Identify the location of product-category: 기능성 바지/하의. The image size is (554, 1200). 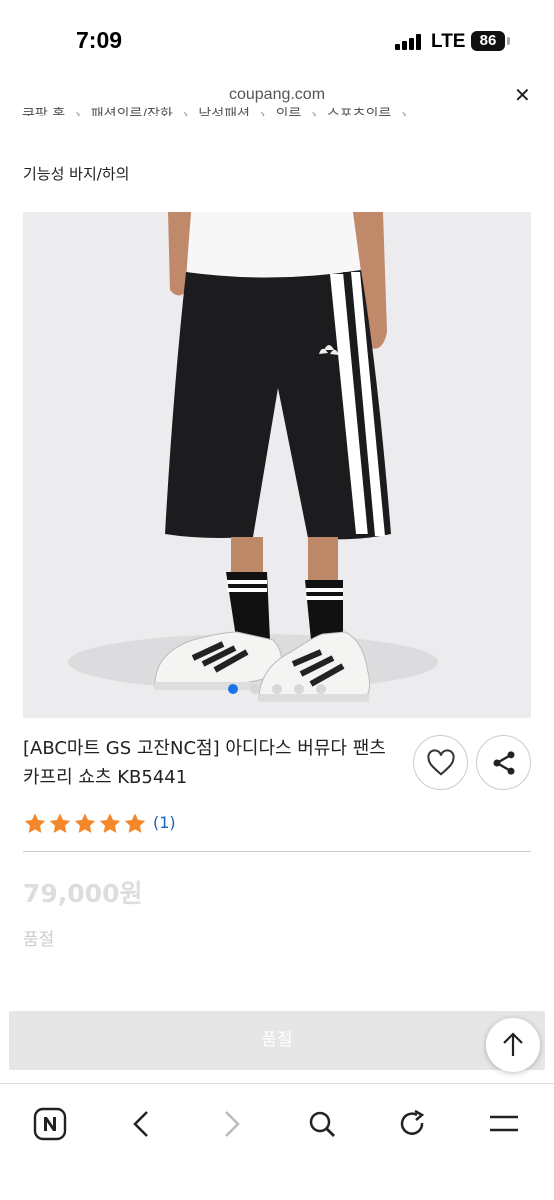
(76, 173).